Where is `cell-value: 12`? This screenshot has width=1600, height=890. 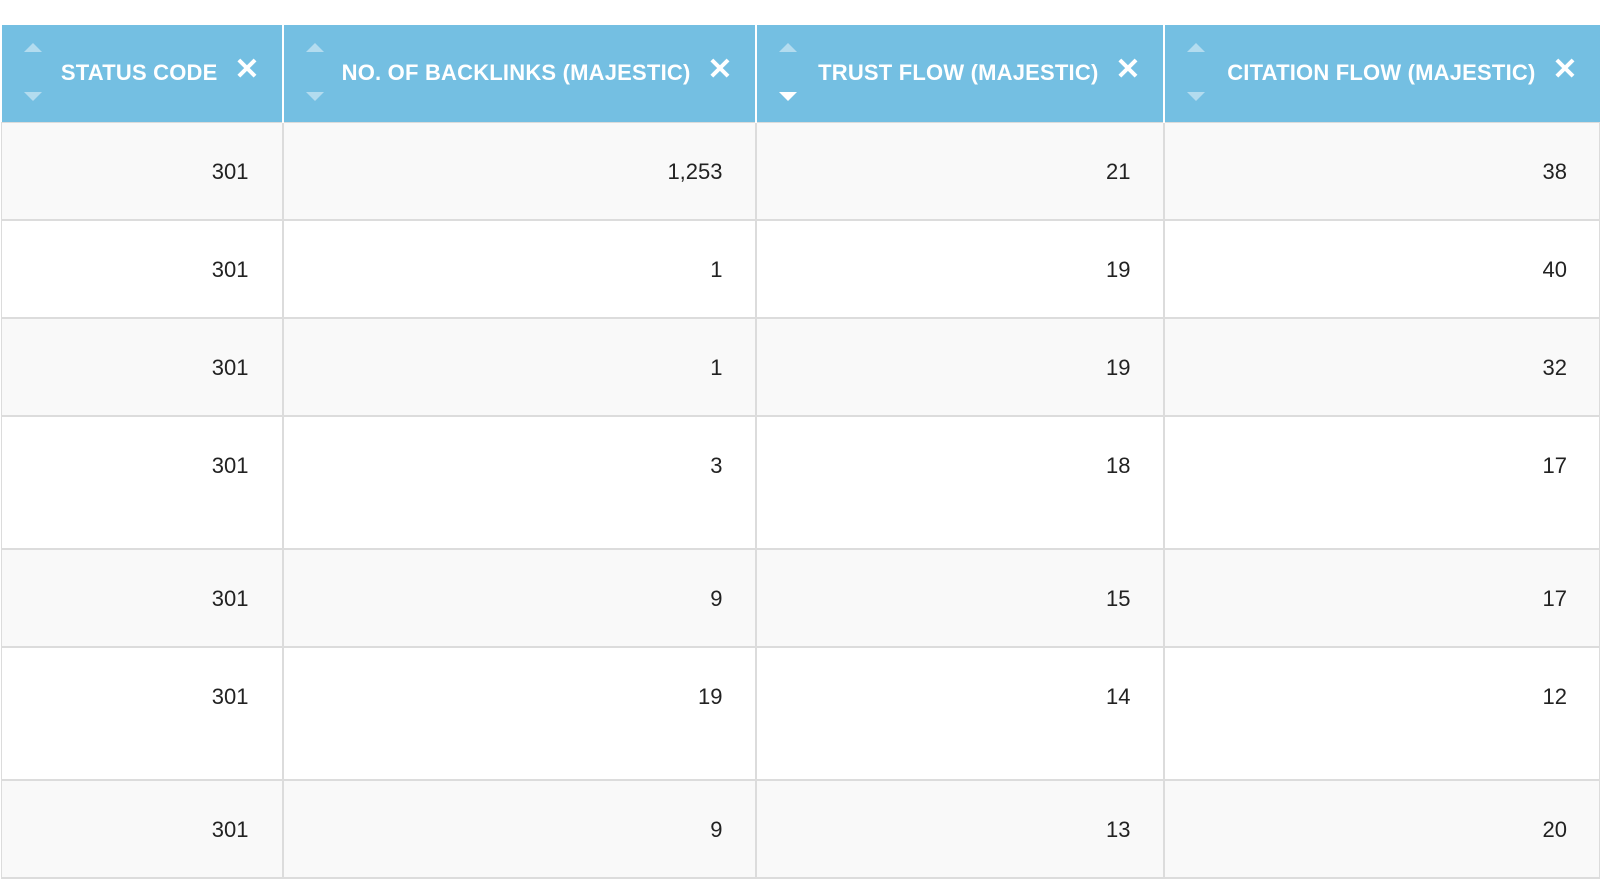
cell-value: 12 is located at coordinates (1554, 696).